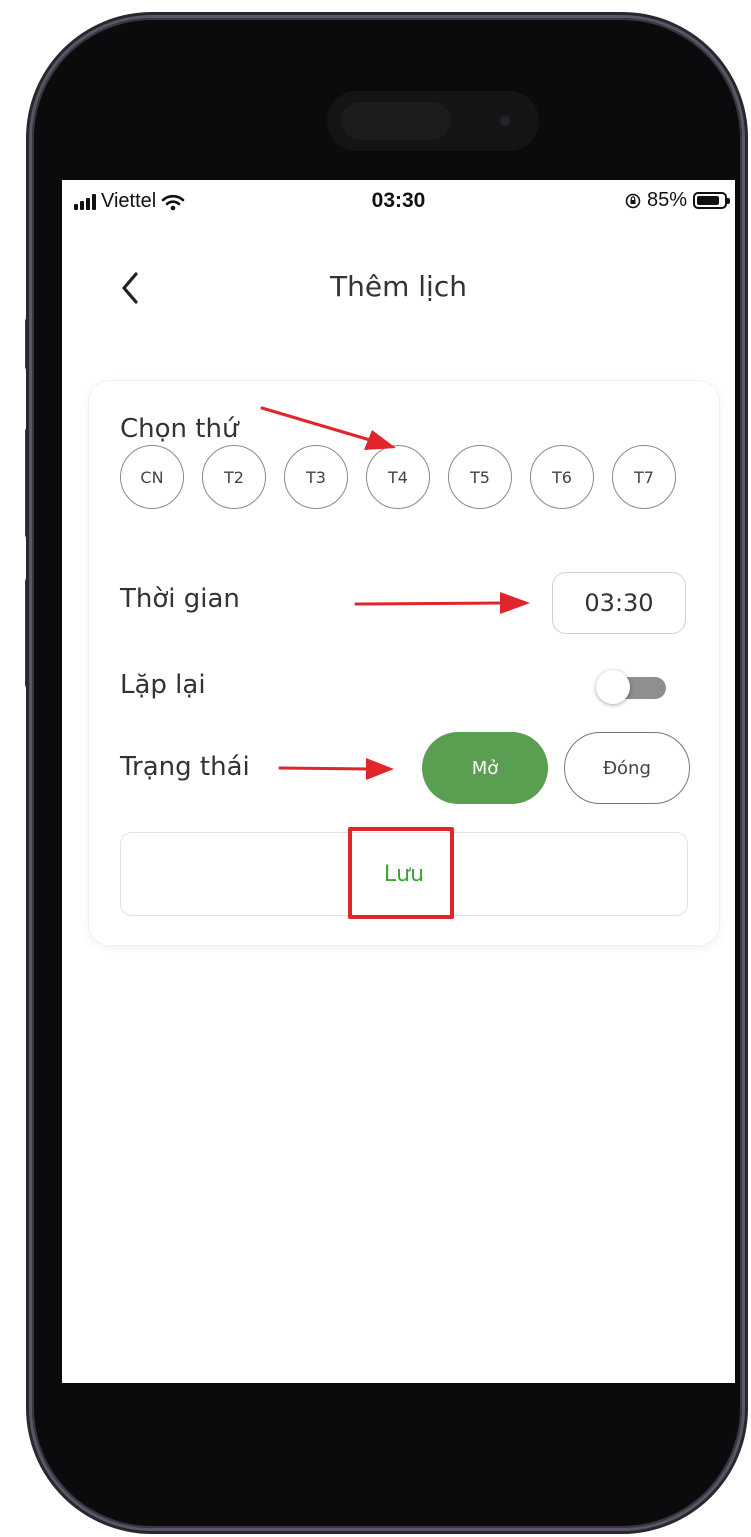 This screenshot has width=751, height=1537. I want to click on annotation-arrow-time, so click(442, 603).